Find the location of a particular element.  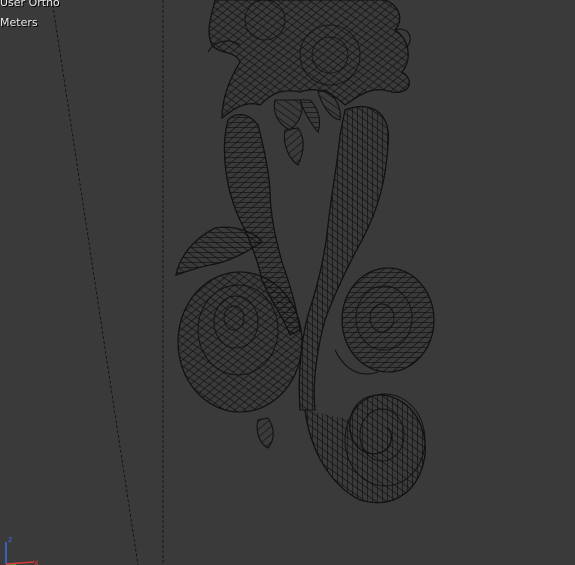

mesh-left-leaf is located at coordinates (219, 251).